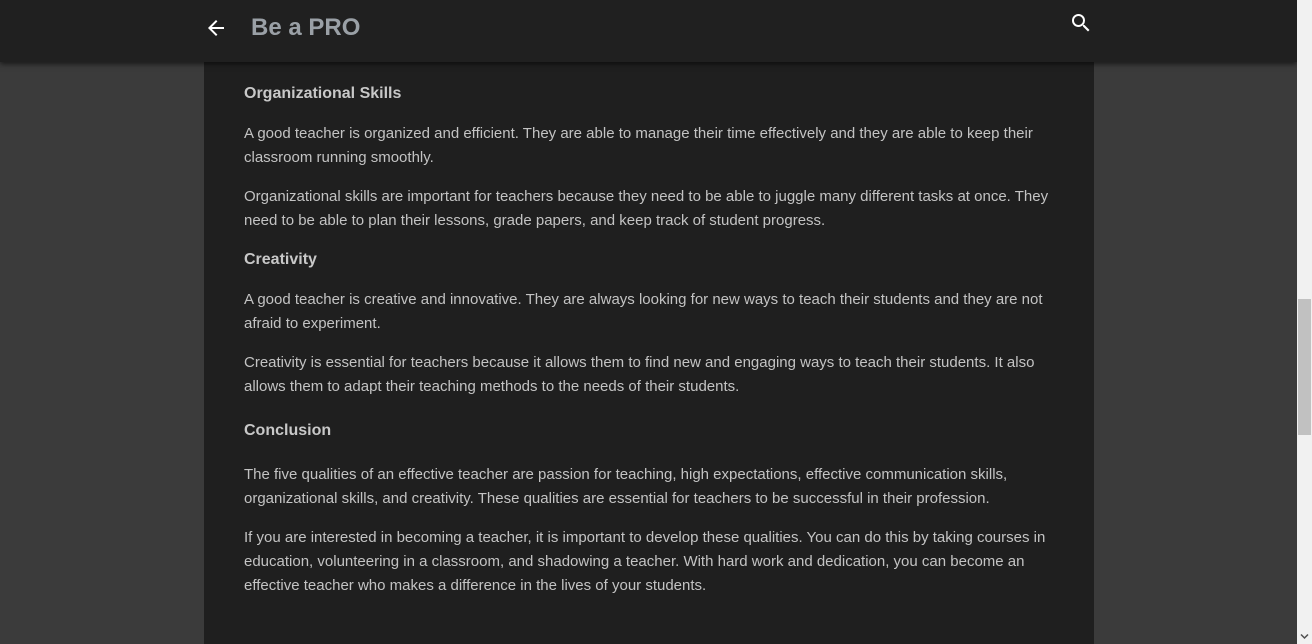 This screenshot has height=644, width=1312. What do you see at coordinates (1304, 367) in the screenshot?
I see `scrollbar-thumb` at bounding box center [1304, 367].